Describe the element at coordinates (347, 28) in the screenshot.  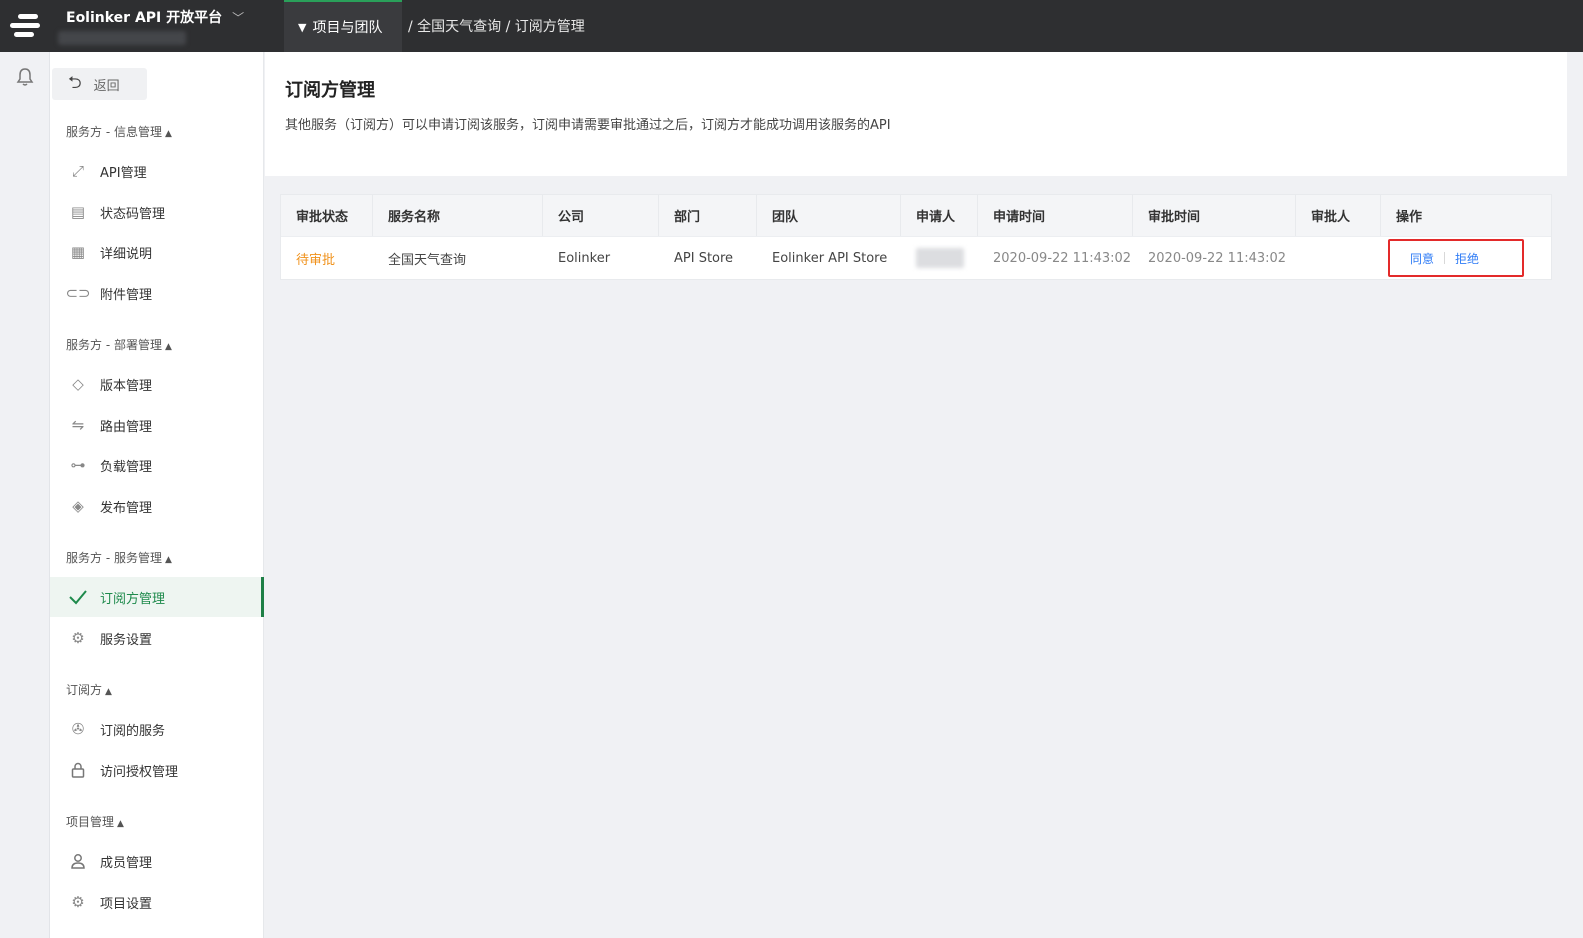
I see `tab-label: 项目与团队` at that location.